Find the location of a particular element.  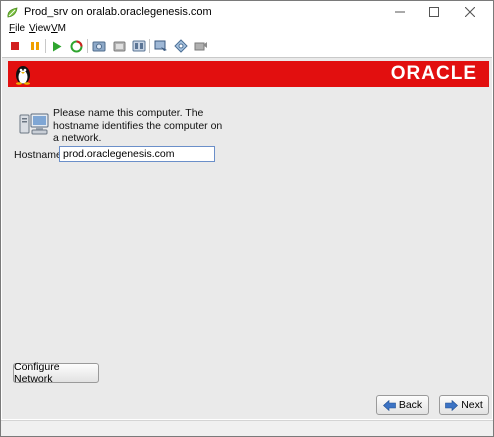

configure-network-button: Configure Network is located at coordinates (56, 373).